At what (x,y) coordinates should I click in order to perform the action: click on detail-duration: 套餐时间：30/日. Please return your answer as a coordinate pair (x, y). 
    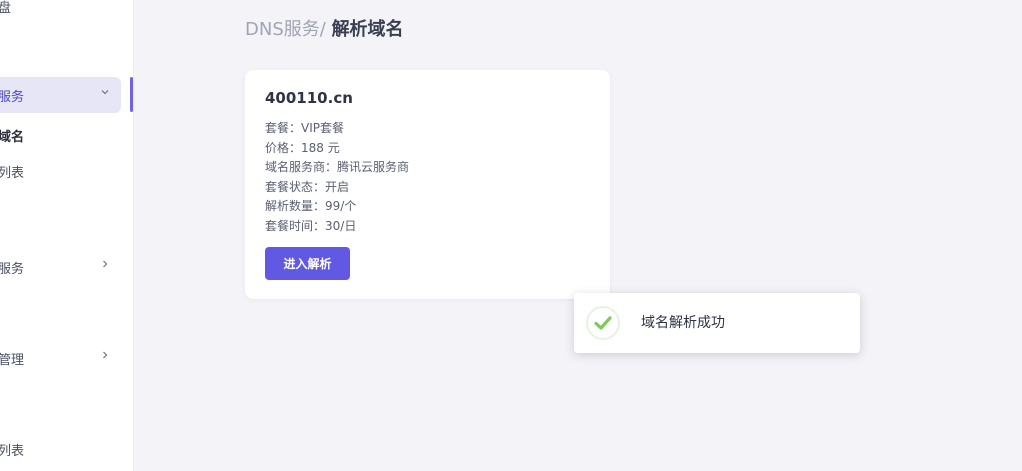
    Looking at the image, I should click on (311, 225).